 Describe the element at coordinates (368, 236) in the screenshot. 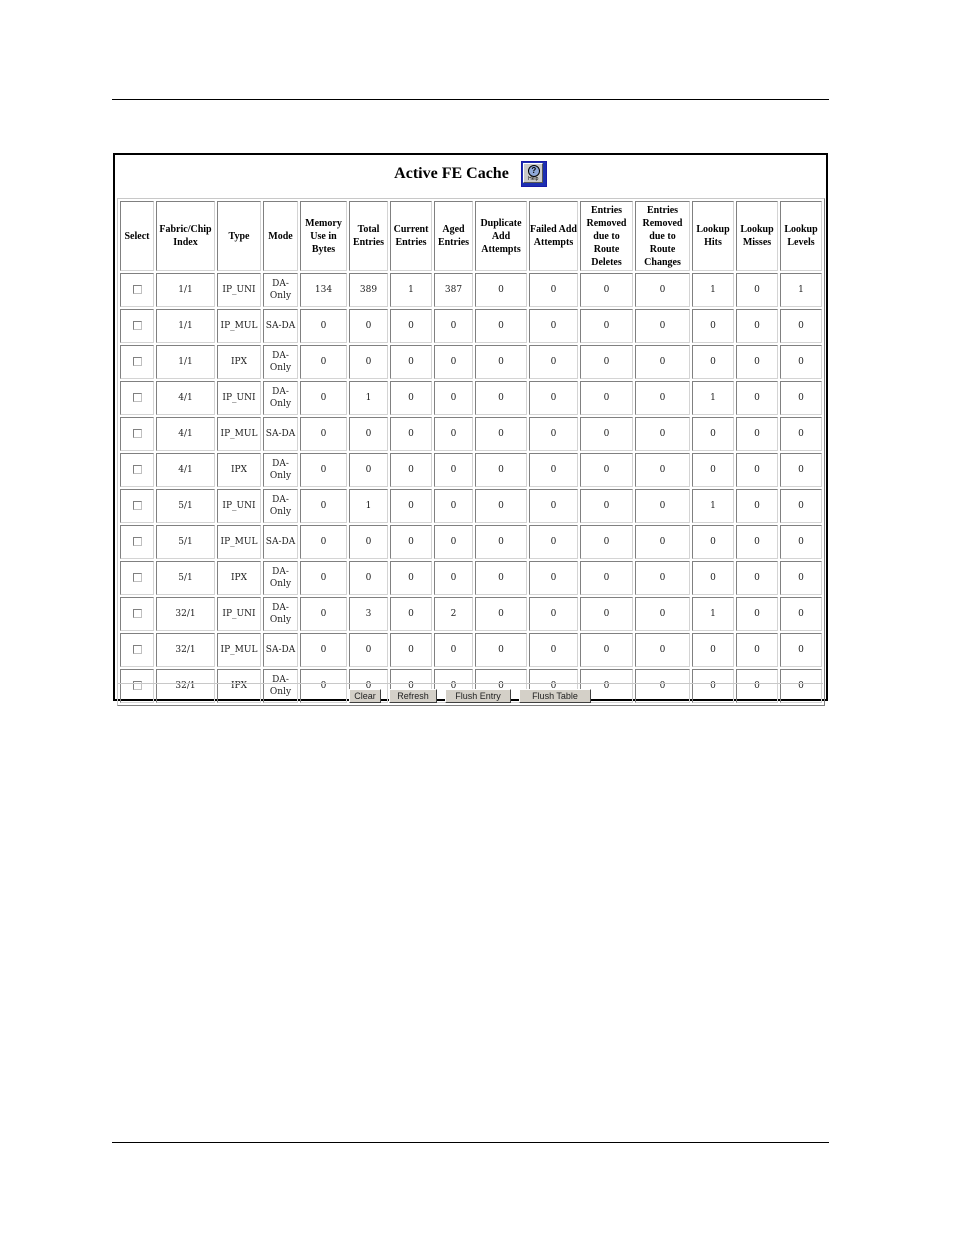

I see `column-header-total-entries: Total Entries` at that location.